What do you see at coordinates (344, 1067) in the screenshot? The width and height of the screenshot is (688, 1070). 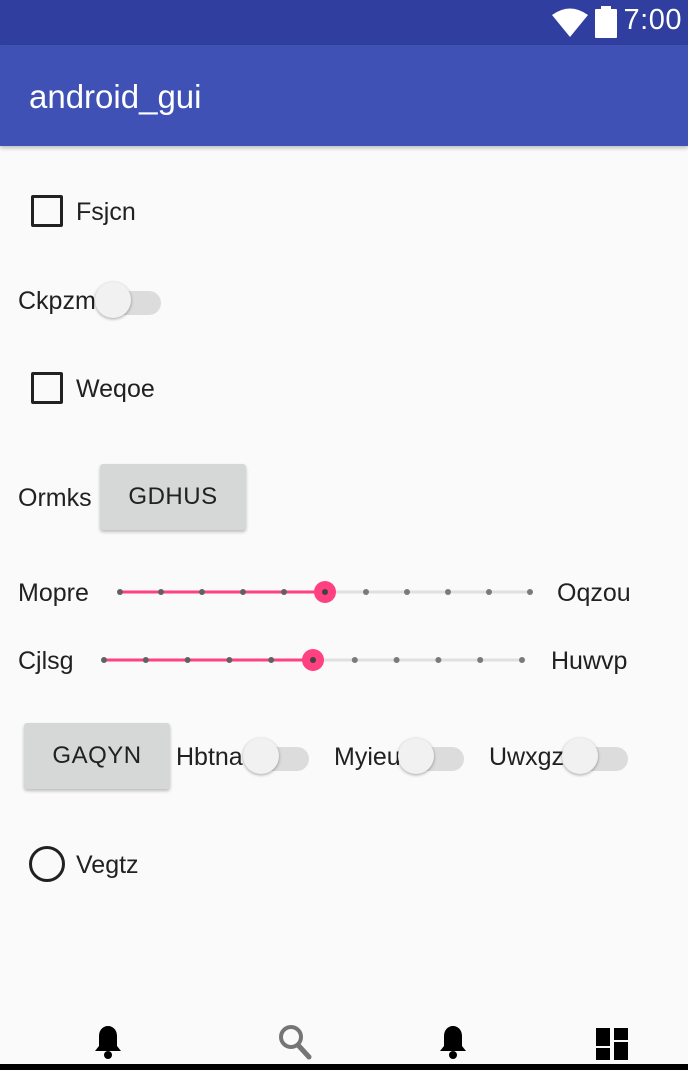 I see `bottom-baseline` at bounding box center [344, 1067].